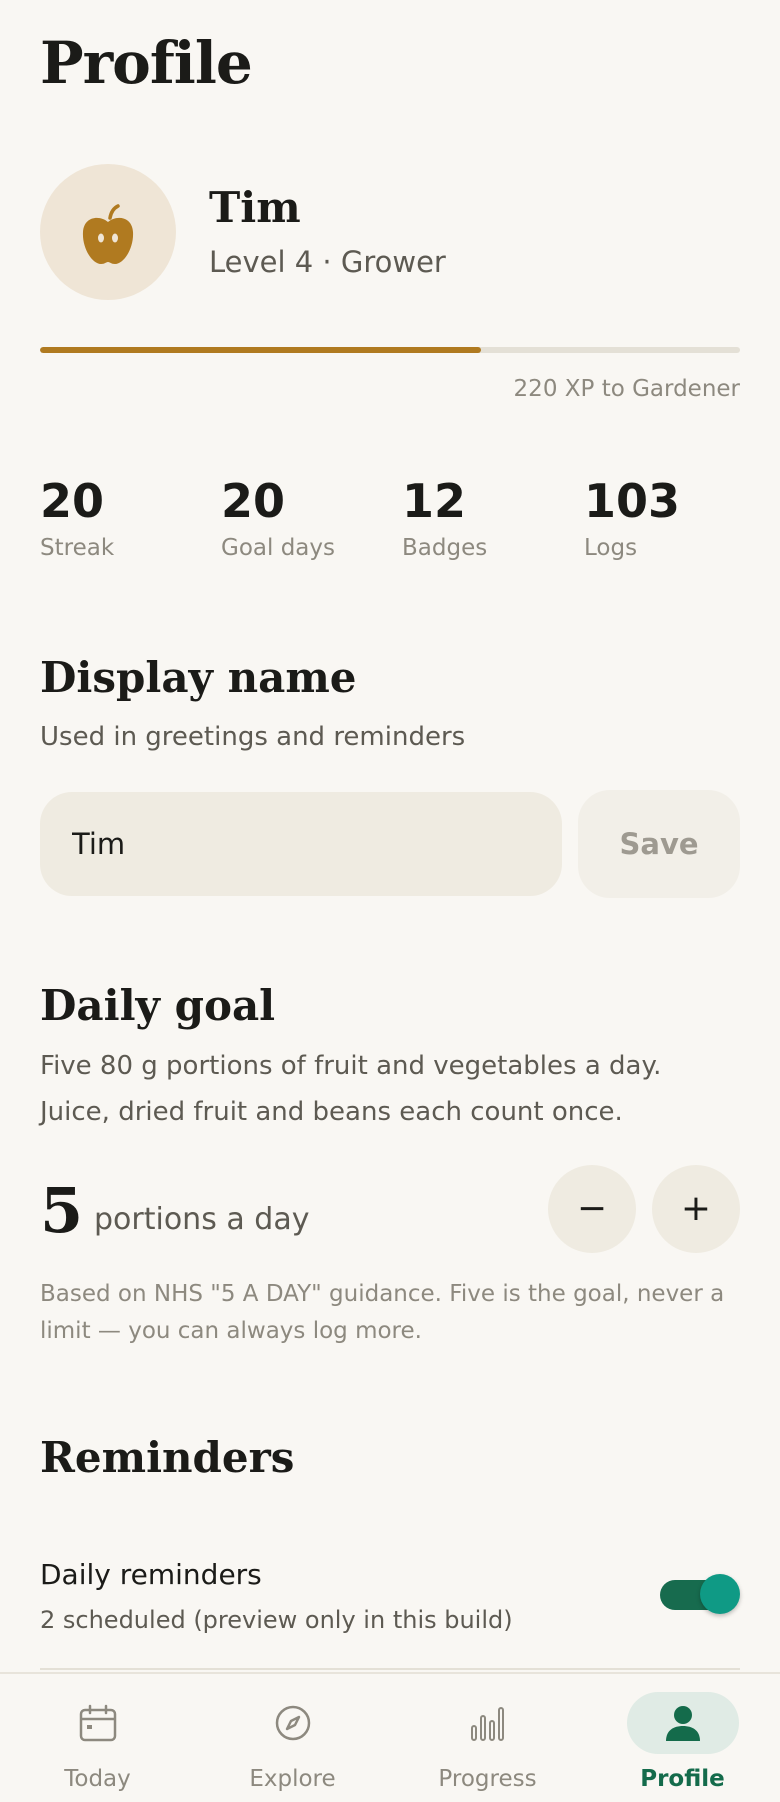  What do you see at coordinates (445, 548) in the screenshot?
I see `stat-label: Badges` at bounding box center [445, 548].